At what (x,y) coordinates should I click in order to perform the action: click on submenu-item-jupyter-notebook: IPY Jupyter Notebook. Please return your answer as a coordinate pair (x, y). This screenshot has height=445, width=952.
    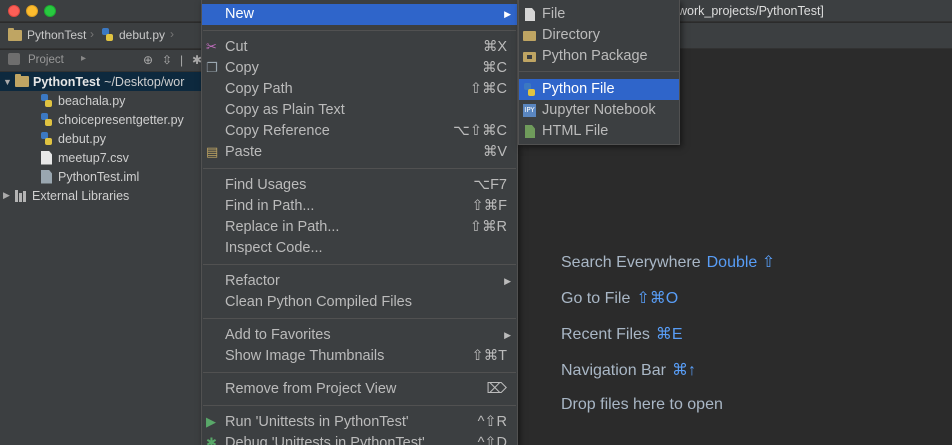
    Looking at the image, I should click on (599, 110).